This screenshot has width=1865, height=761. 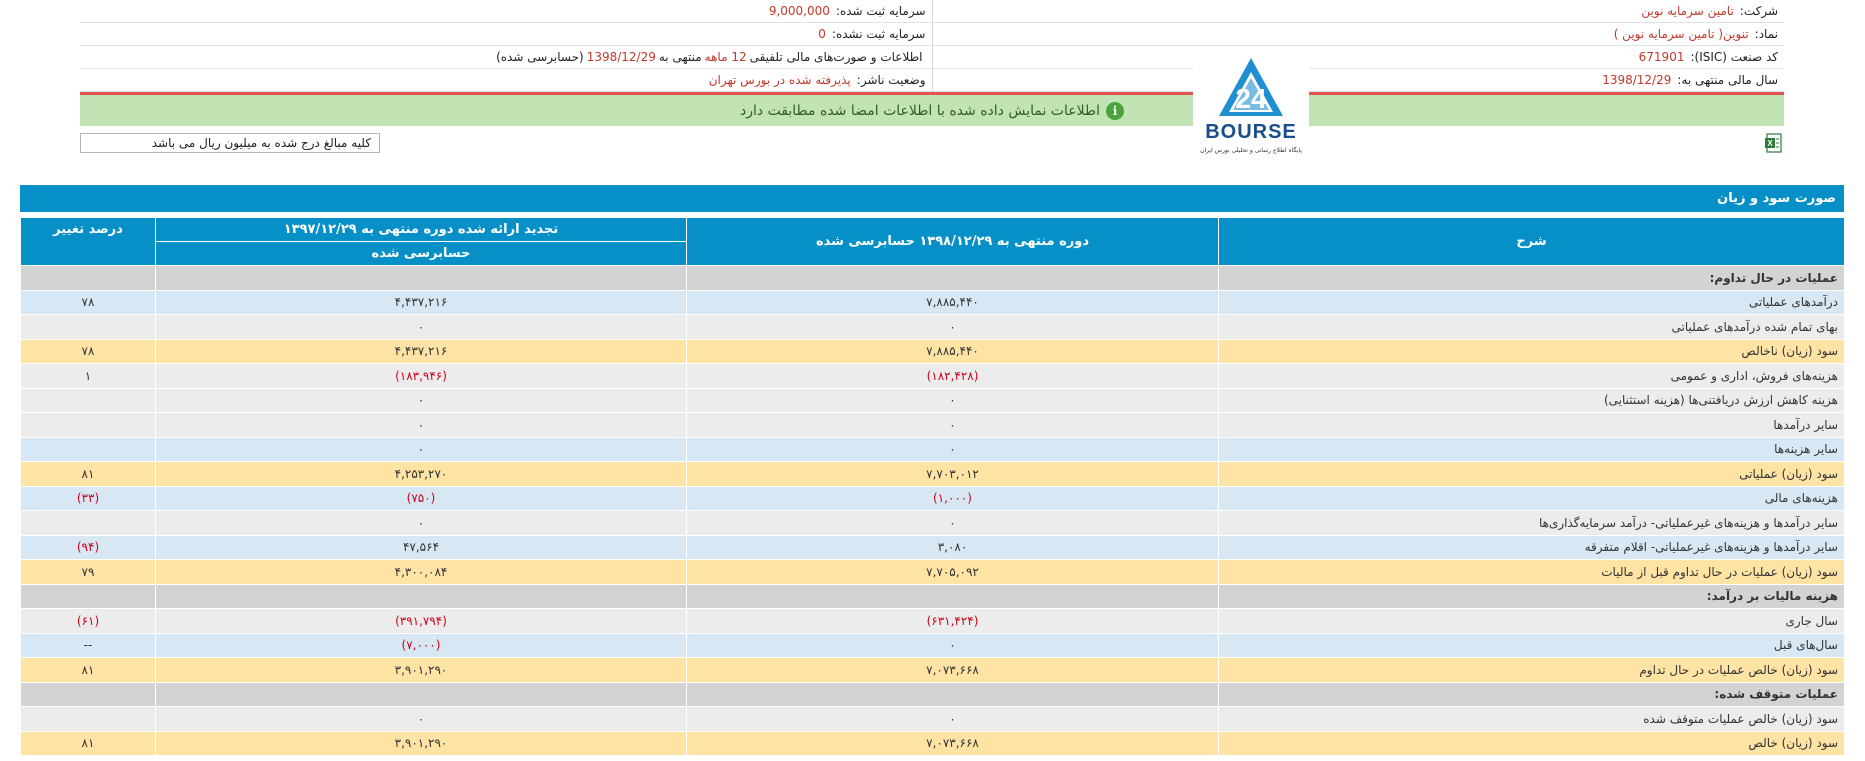 I want to click on row-description: سود (زیان) خالص, so click(x=1531, y=743).